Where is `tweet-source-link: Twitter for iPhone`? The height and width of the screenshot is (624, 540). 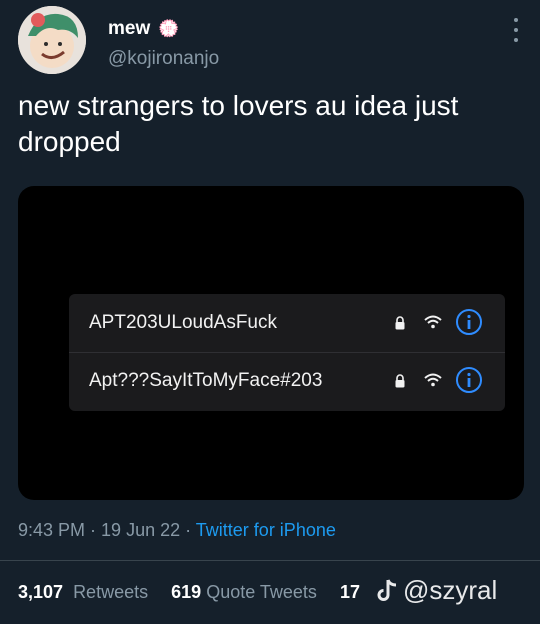 tweet-source-link: Twitter for iPhone is located at coordinates (266, 530).